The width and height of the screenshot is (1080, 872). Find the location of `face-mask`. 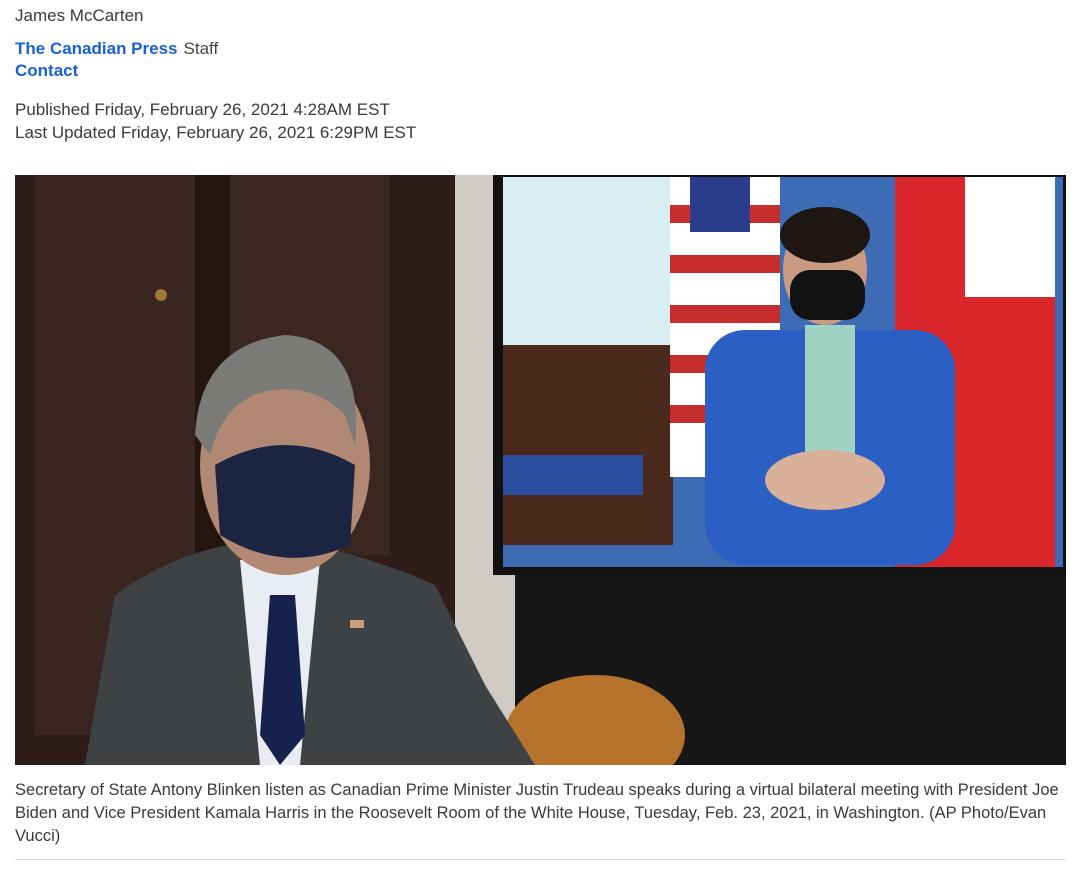

face-mask is located at coordinates (285, 501).